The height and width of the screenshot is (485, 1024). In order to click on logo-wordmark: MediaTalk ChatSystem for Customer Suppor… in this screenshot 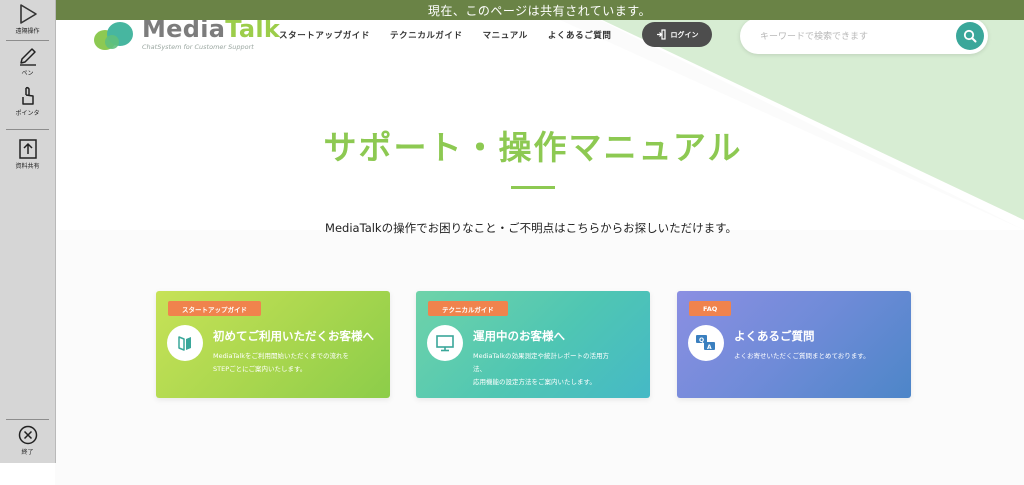, I will do `click(211, 34)`.